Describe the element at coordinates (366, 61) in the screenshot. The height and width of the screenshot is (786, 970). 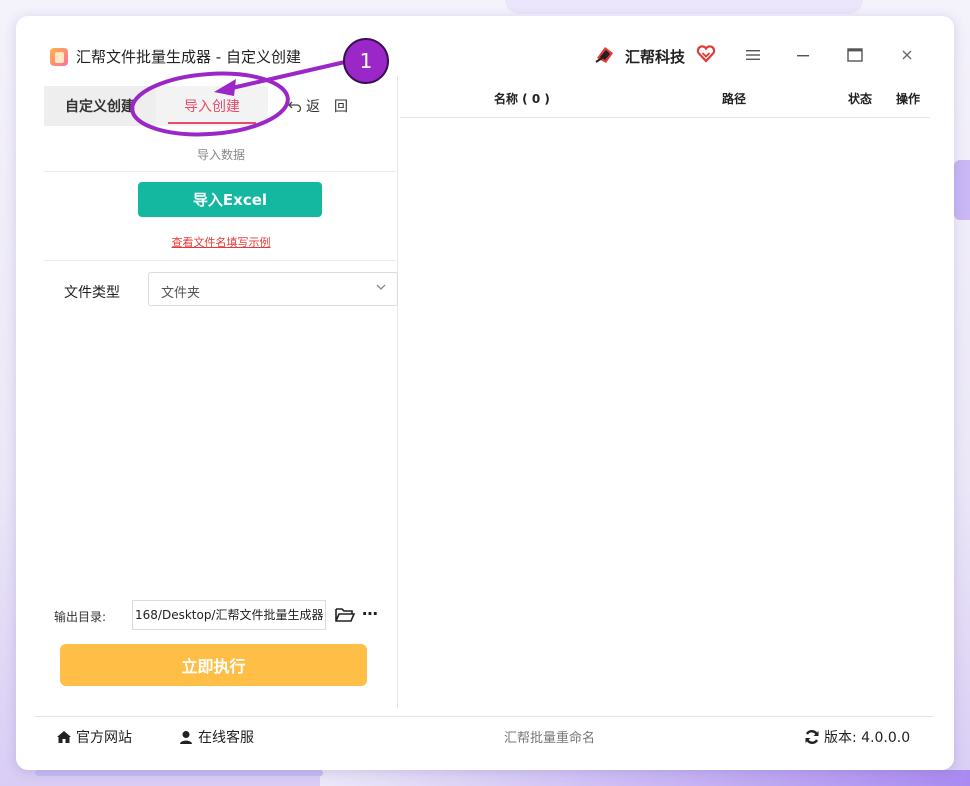
I see `step-marker: 1` at that location.